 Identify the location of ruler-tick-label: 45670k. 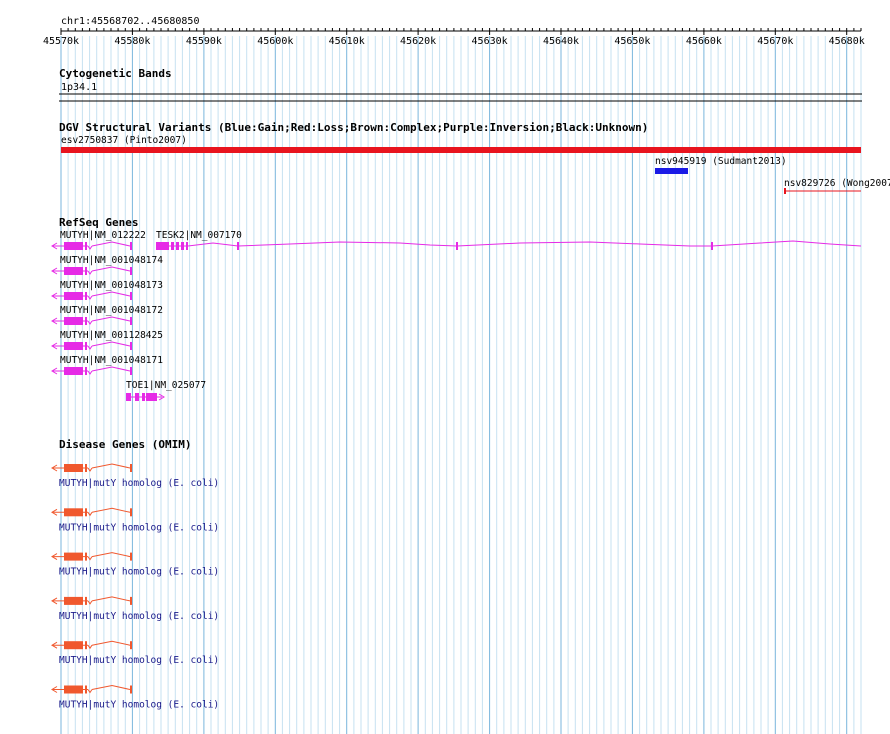
(775, 41).